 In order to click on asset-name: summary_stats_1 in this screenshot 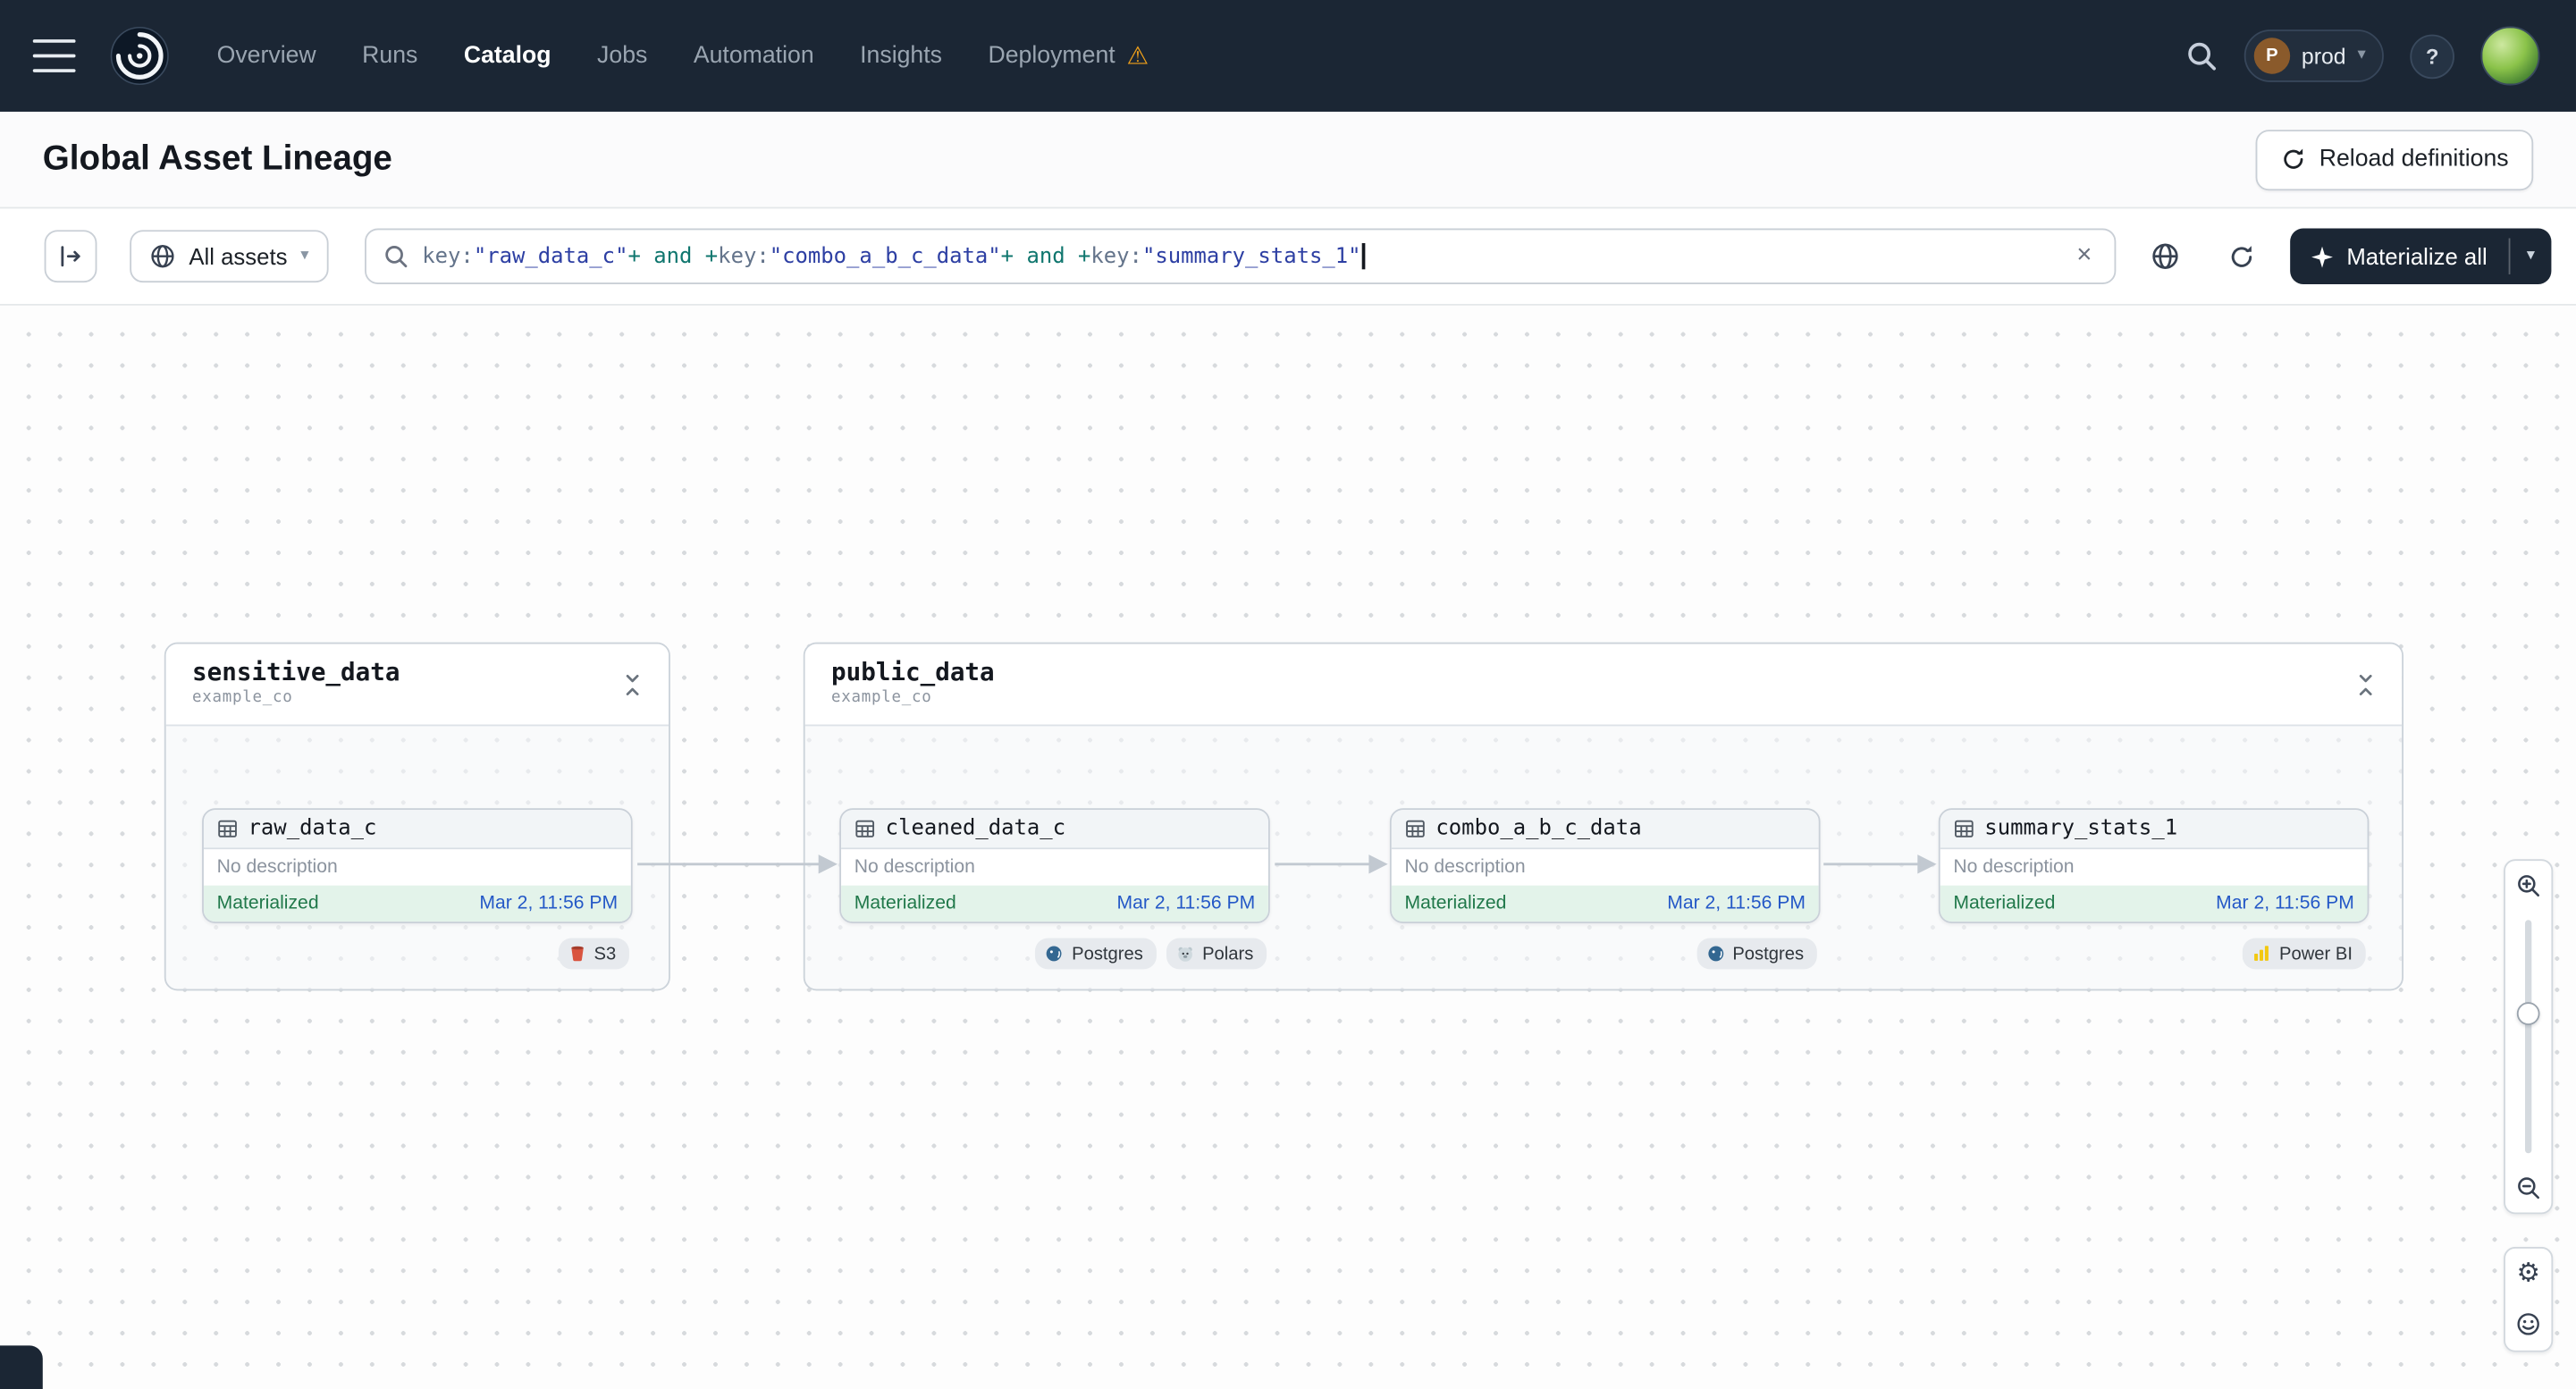, I will do `click(2081, 829)`.